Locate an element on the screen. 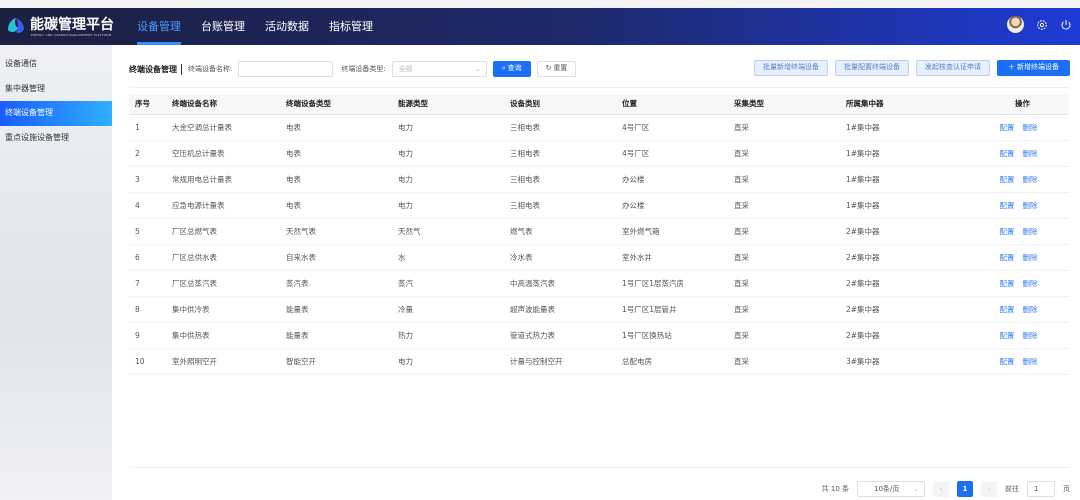  column-header: 采集类型 is located at coordinates (790, 104).